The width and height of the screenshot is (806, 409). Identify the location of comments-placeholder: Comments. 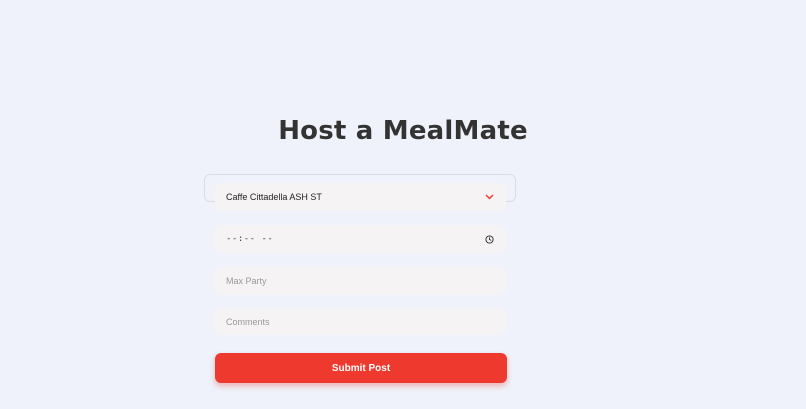
(248, 321).